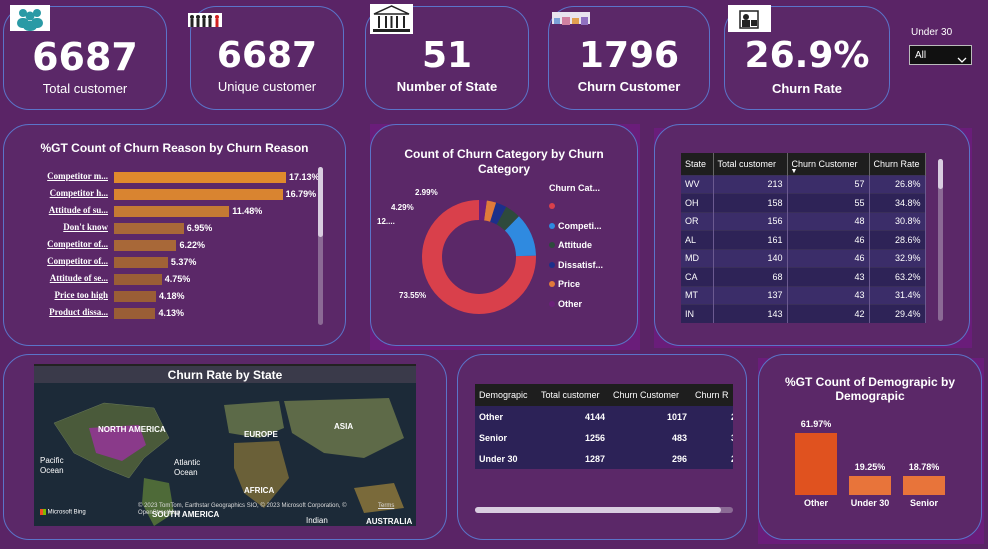 This screenshot has width=988, height=549. Describe the element at coordinates (30, 18) in the screenshot. I see `people-group-icon` at that location.